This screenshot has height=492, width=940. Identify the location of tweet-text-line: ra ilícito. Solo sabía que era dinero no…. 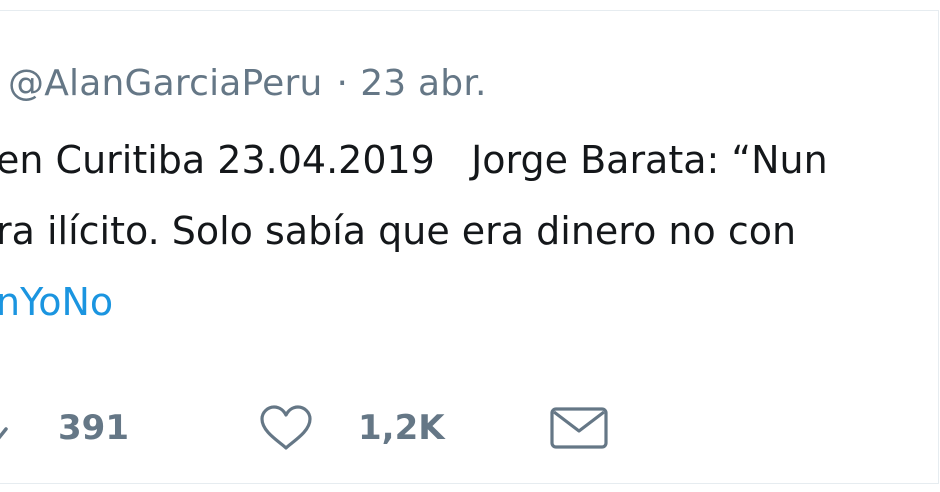
(398, 231).